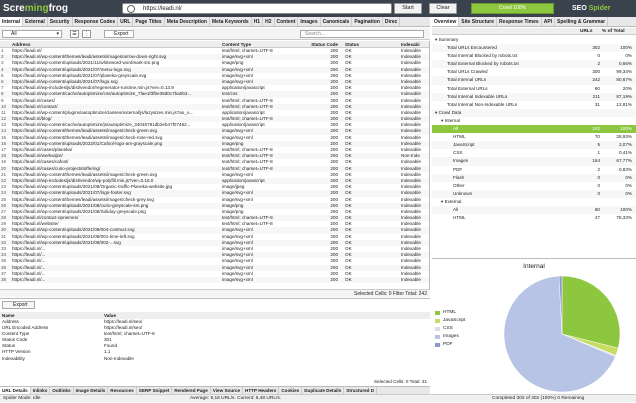  What do you see at coordinates (534, 72) in the screenshot?
I see `overview-row: Total URLs Crawled 300 99,34%` at bounding box center [534, 72].